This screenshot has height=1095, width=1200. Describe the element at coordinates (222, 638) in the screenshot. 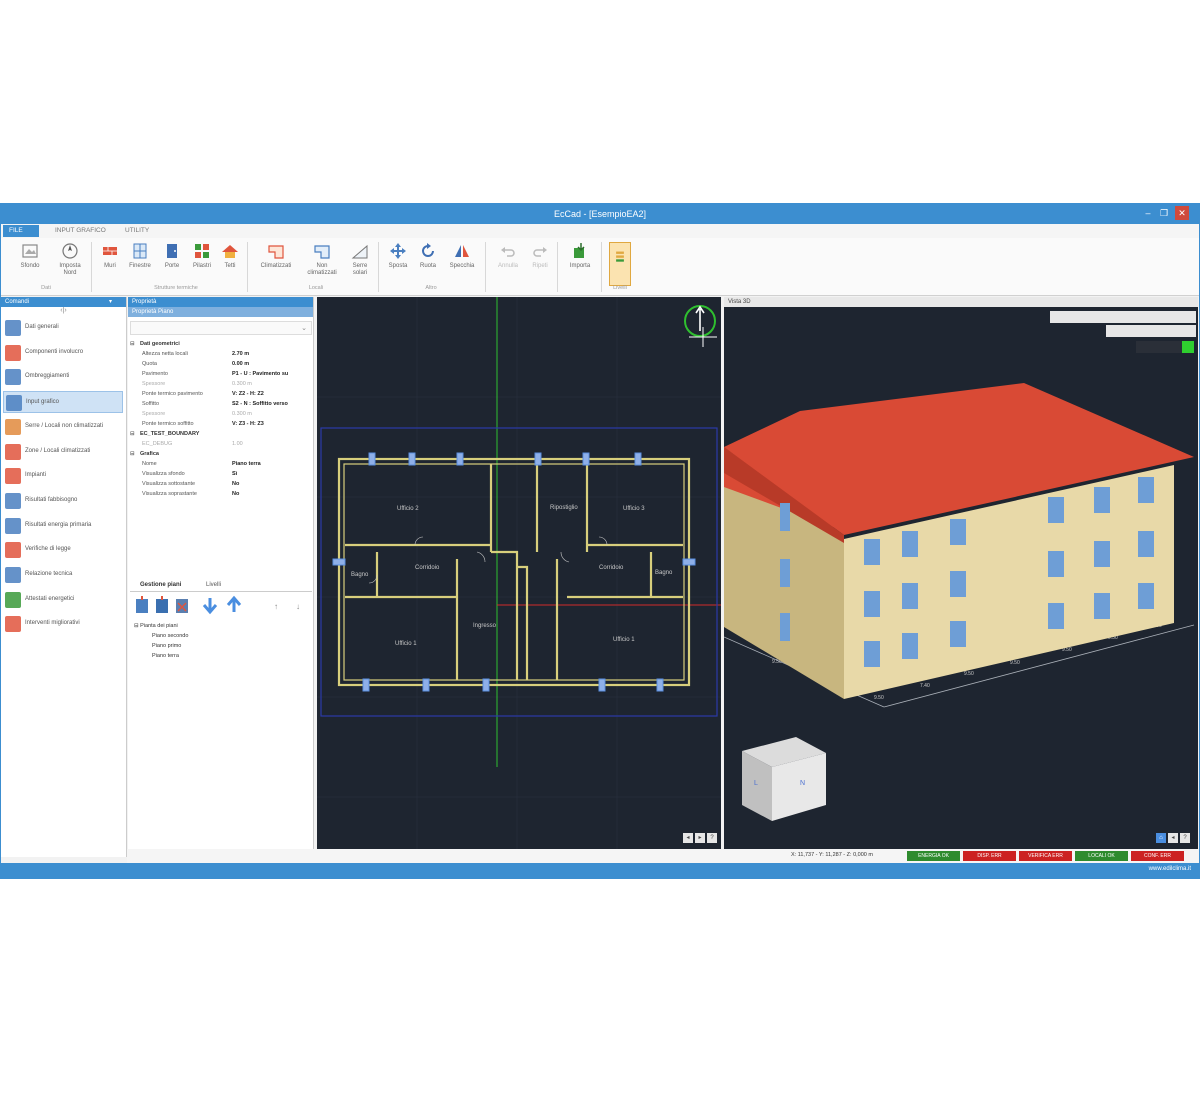

I see `tree-item: Piano secondo` at that location.